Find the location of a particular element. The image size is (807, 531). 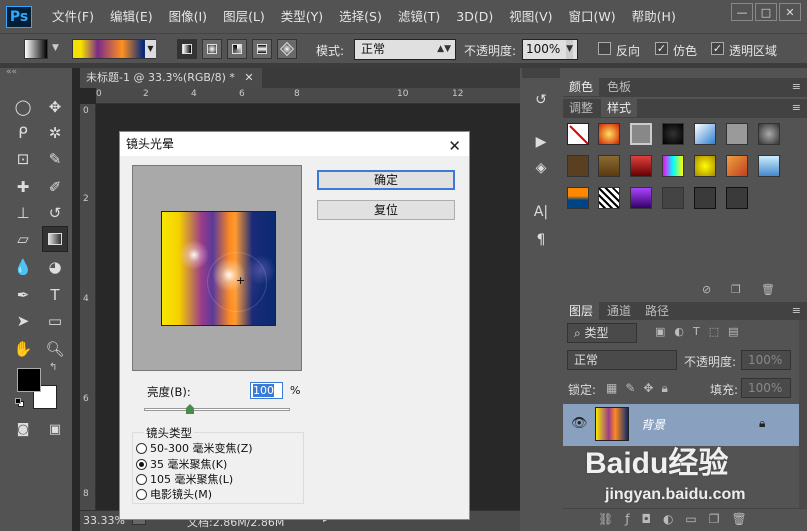

reflected-gradient-button is located at coordinates (262, 49).